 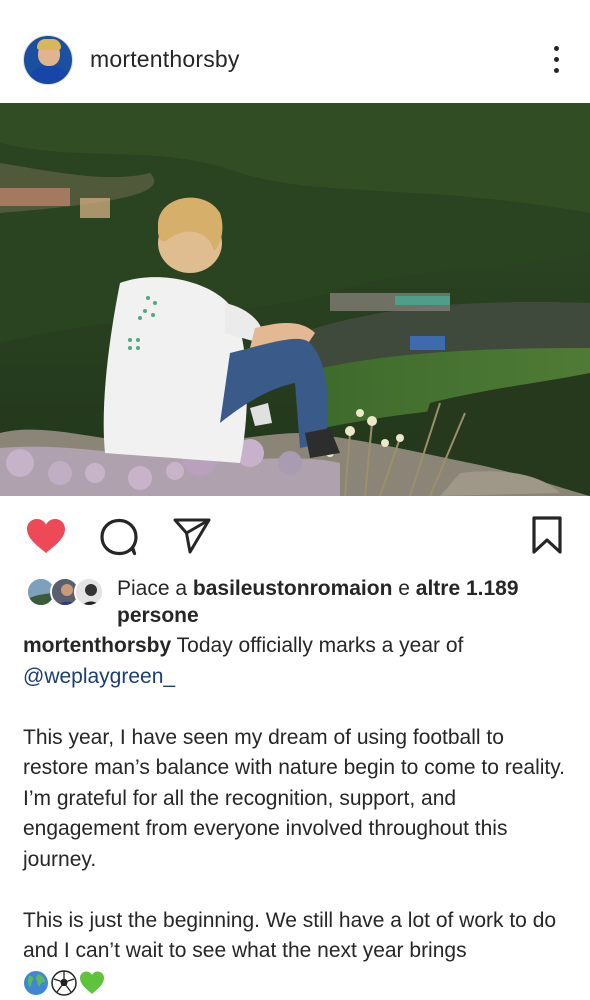 I want to click on mention-link: @weplaygreen_, so click(x=99, y=676).